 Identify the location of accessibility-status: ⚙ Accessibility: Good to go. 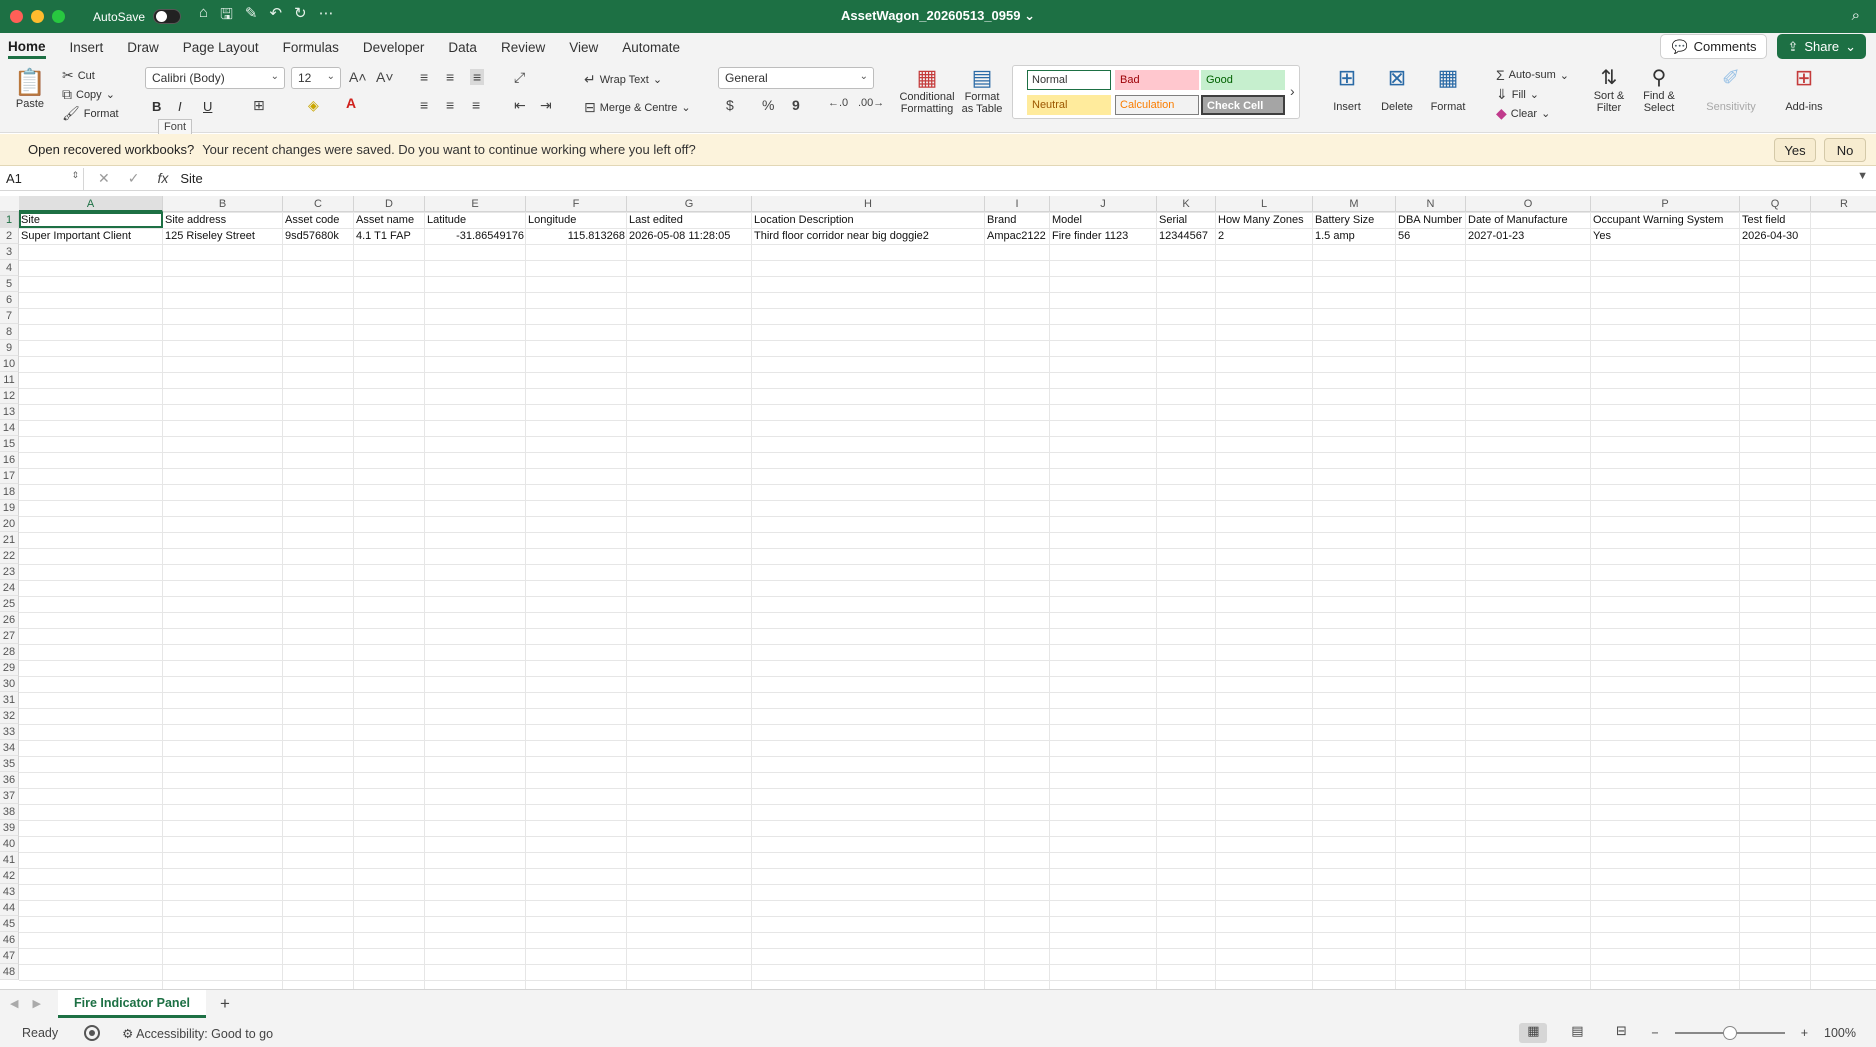
(197, 1033).